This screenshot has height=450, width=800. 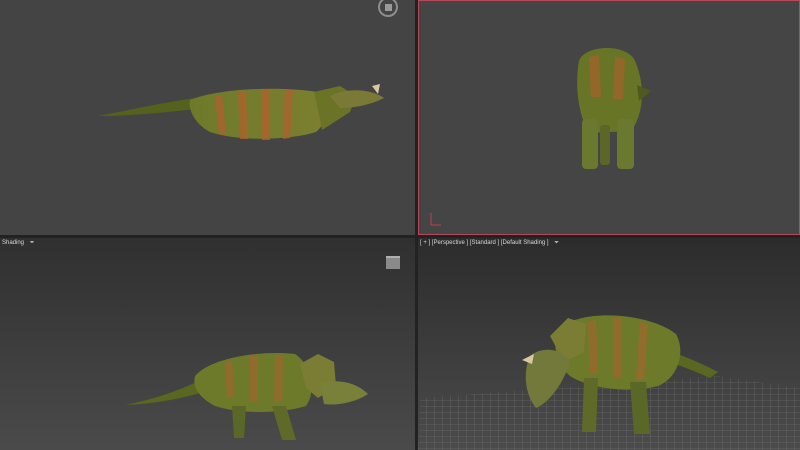 What do you see at coordinates (590, 144) in the screenshot?
I see `dino-leg-left` at bounding box center [590, 144].